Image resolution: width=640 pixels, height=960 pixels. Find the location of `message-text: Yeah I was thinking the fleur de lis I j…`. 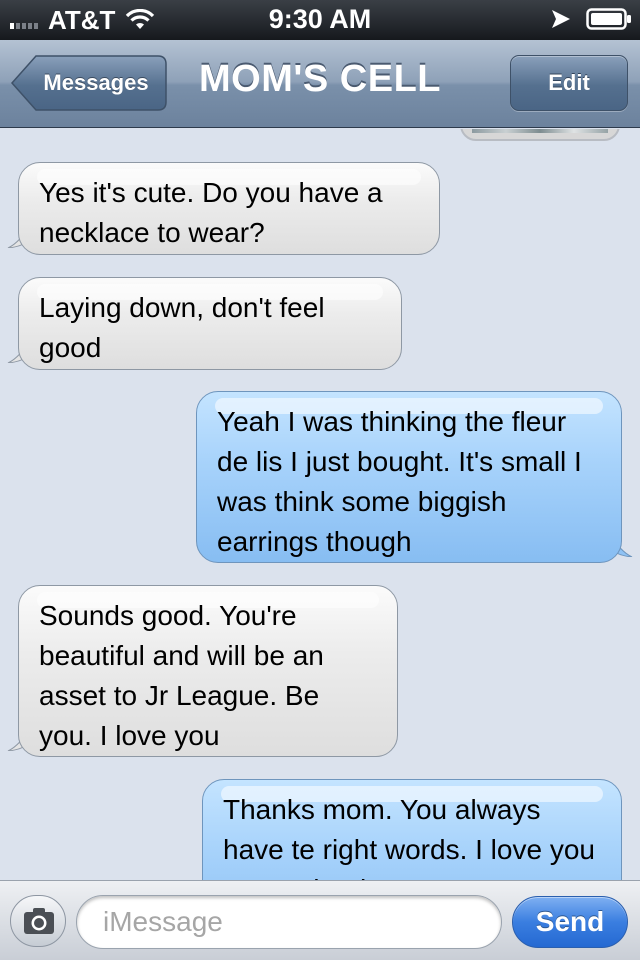

message-text: Yeah I was thinking the fleur de lis I j… is located at coordinates (399, 481).